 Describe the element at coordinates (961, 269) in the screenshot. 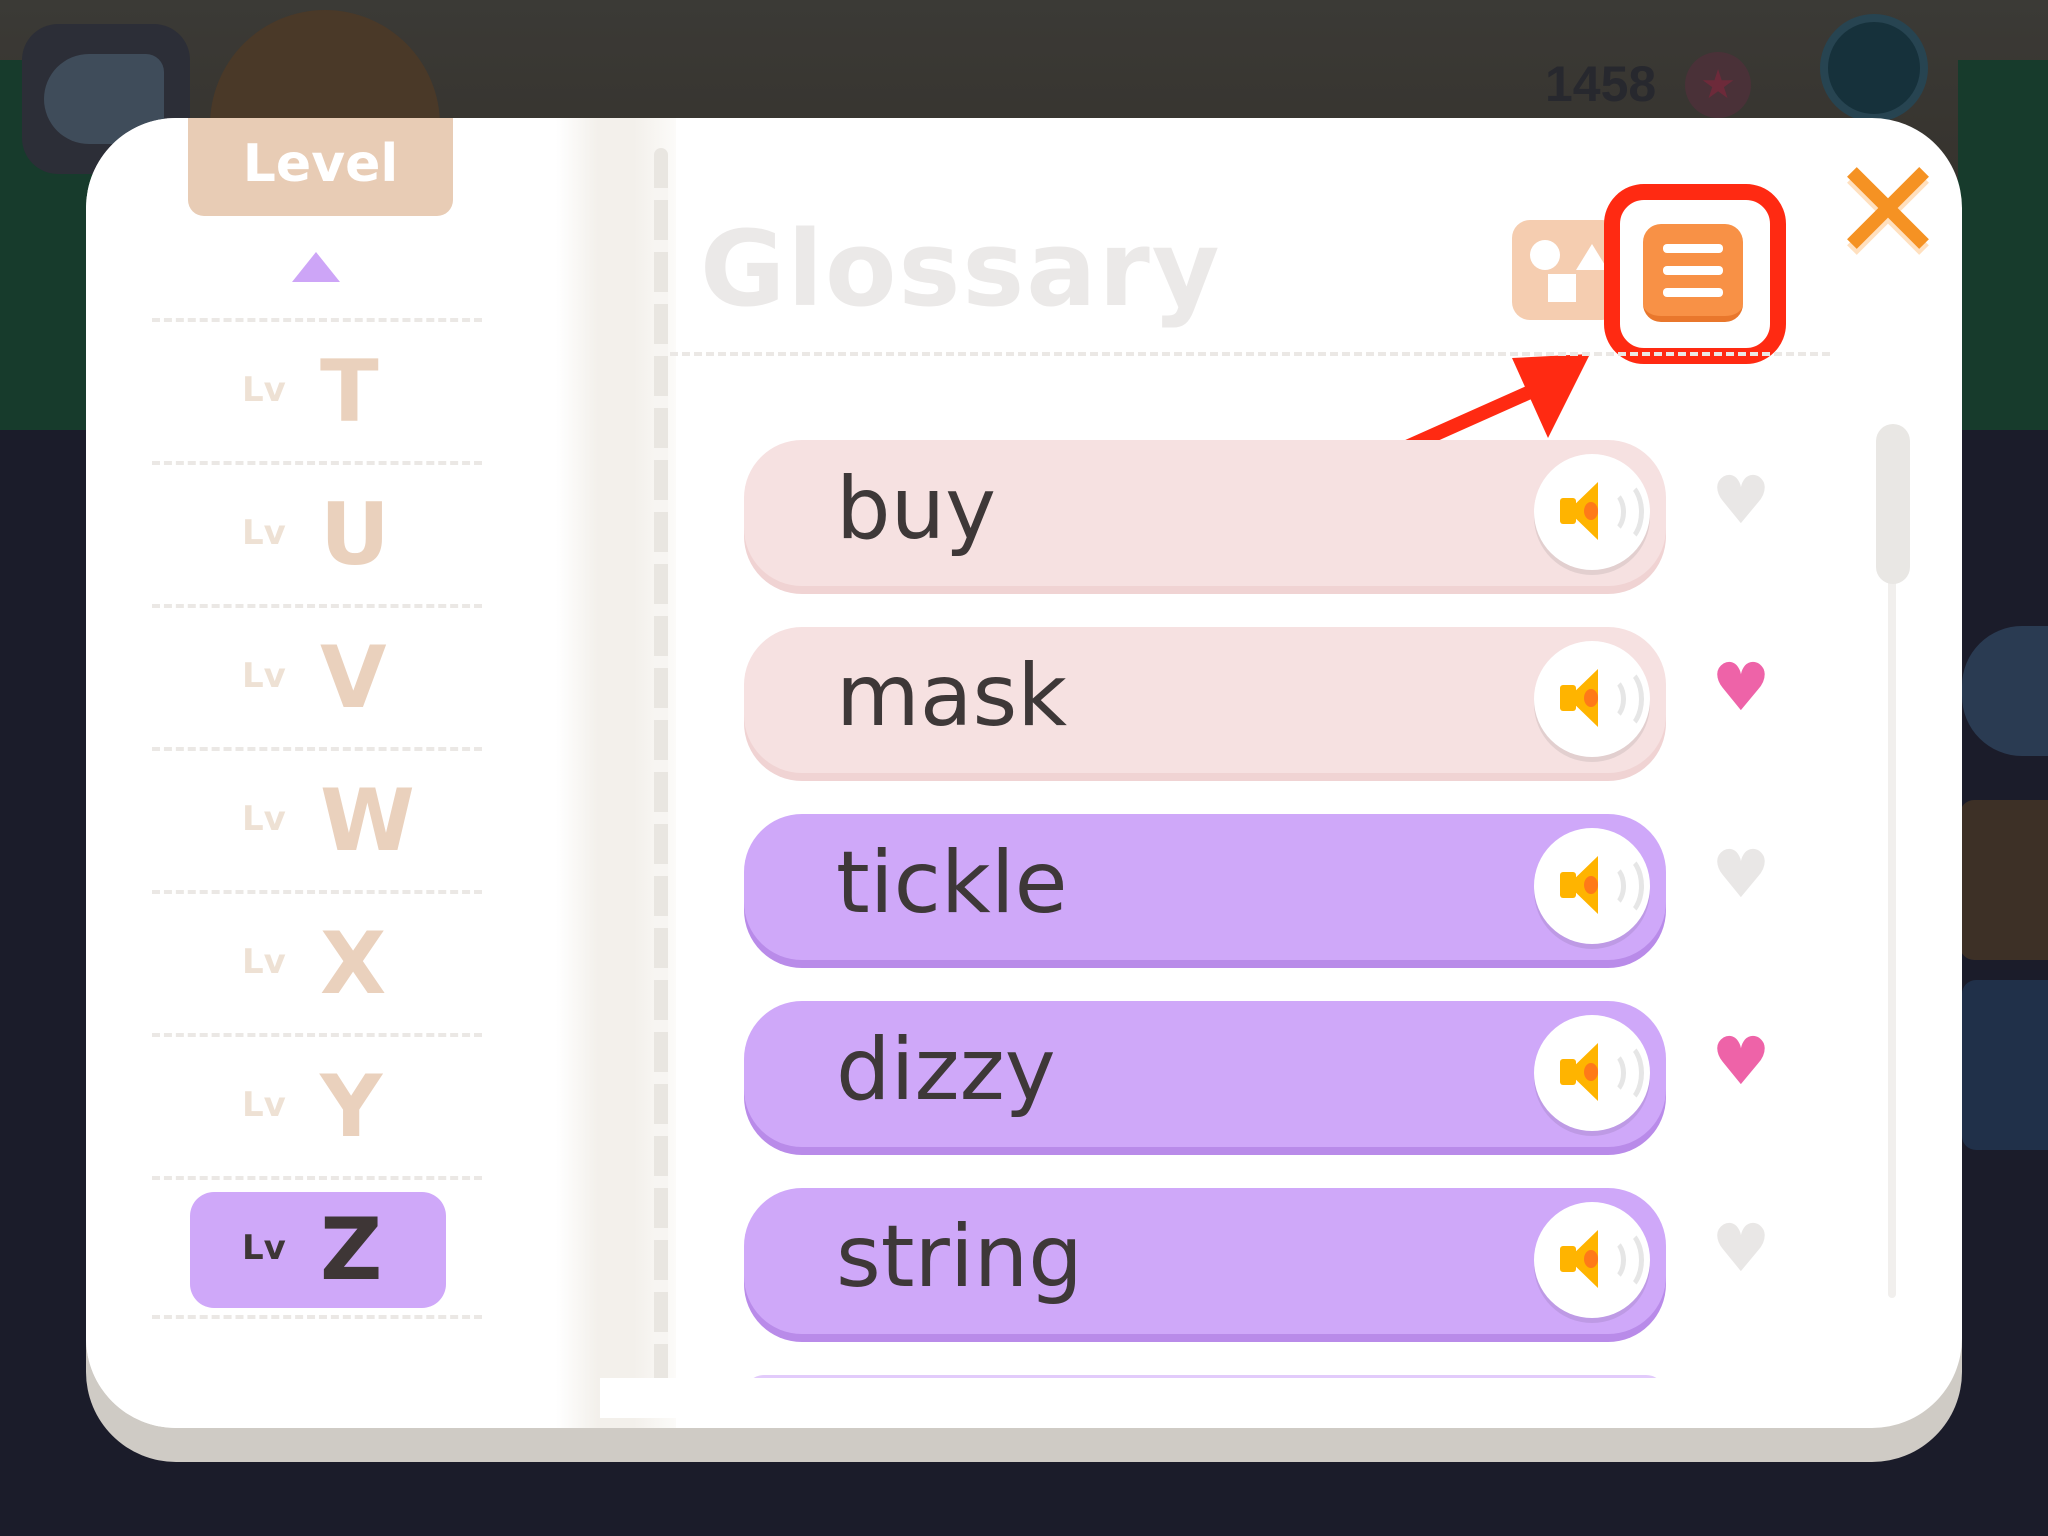

I see `page-title: Glossary` at that location.